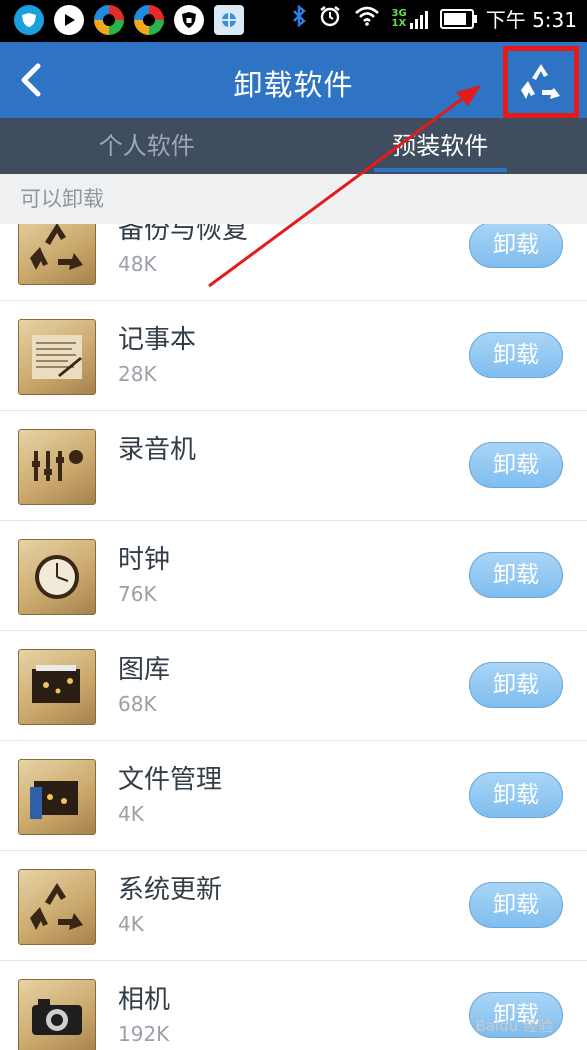 The height and width of the screenshot is (1050, 587). Describe the element at coordinates (57, 357) in the screenshot. I see `notepad-icon` at that location.